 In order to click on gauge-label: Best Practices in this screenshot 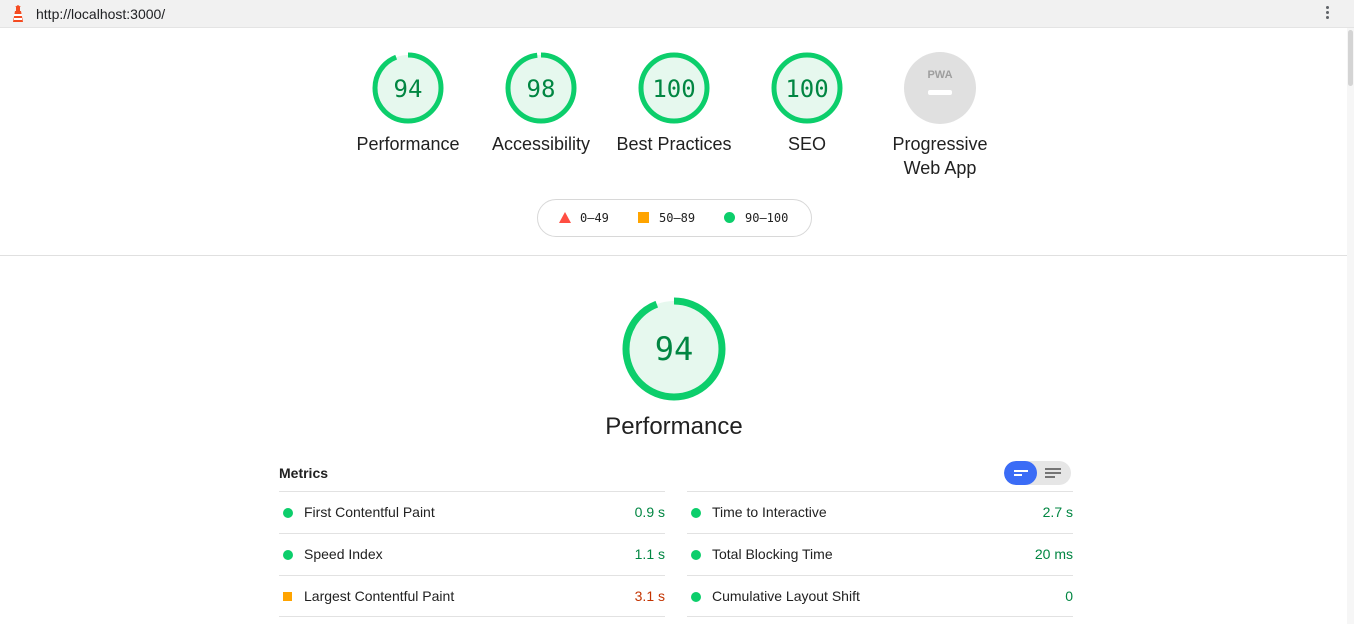, I will do `click(674, 144)`.